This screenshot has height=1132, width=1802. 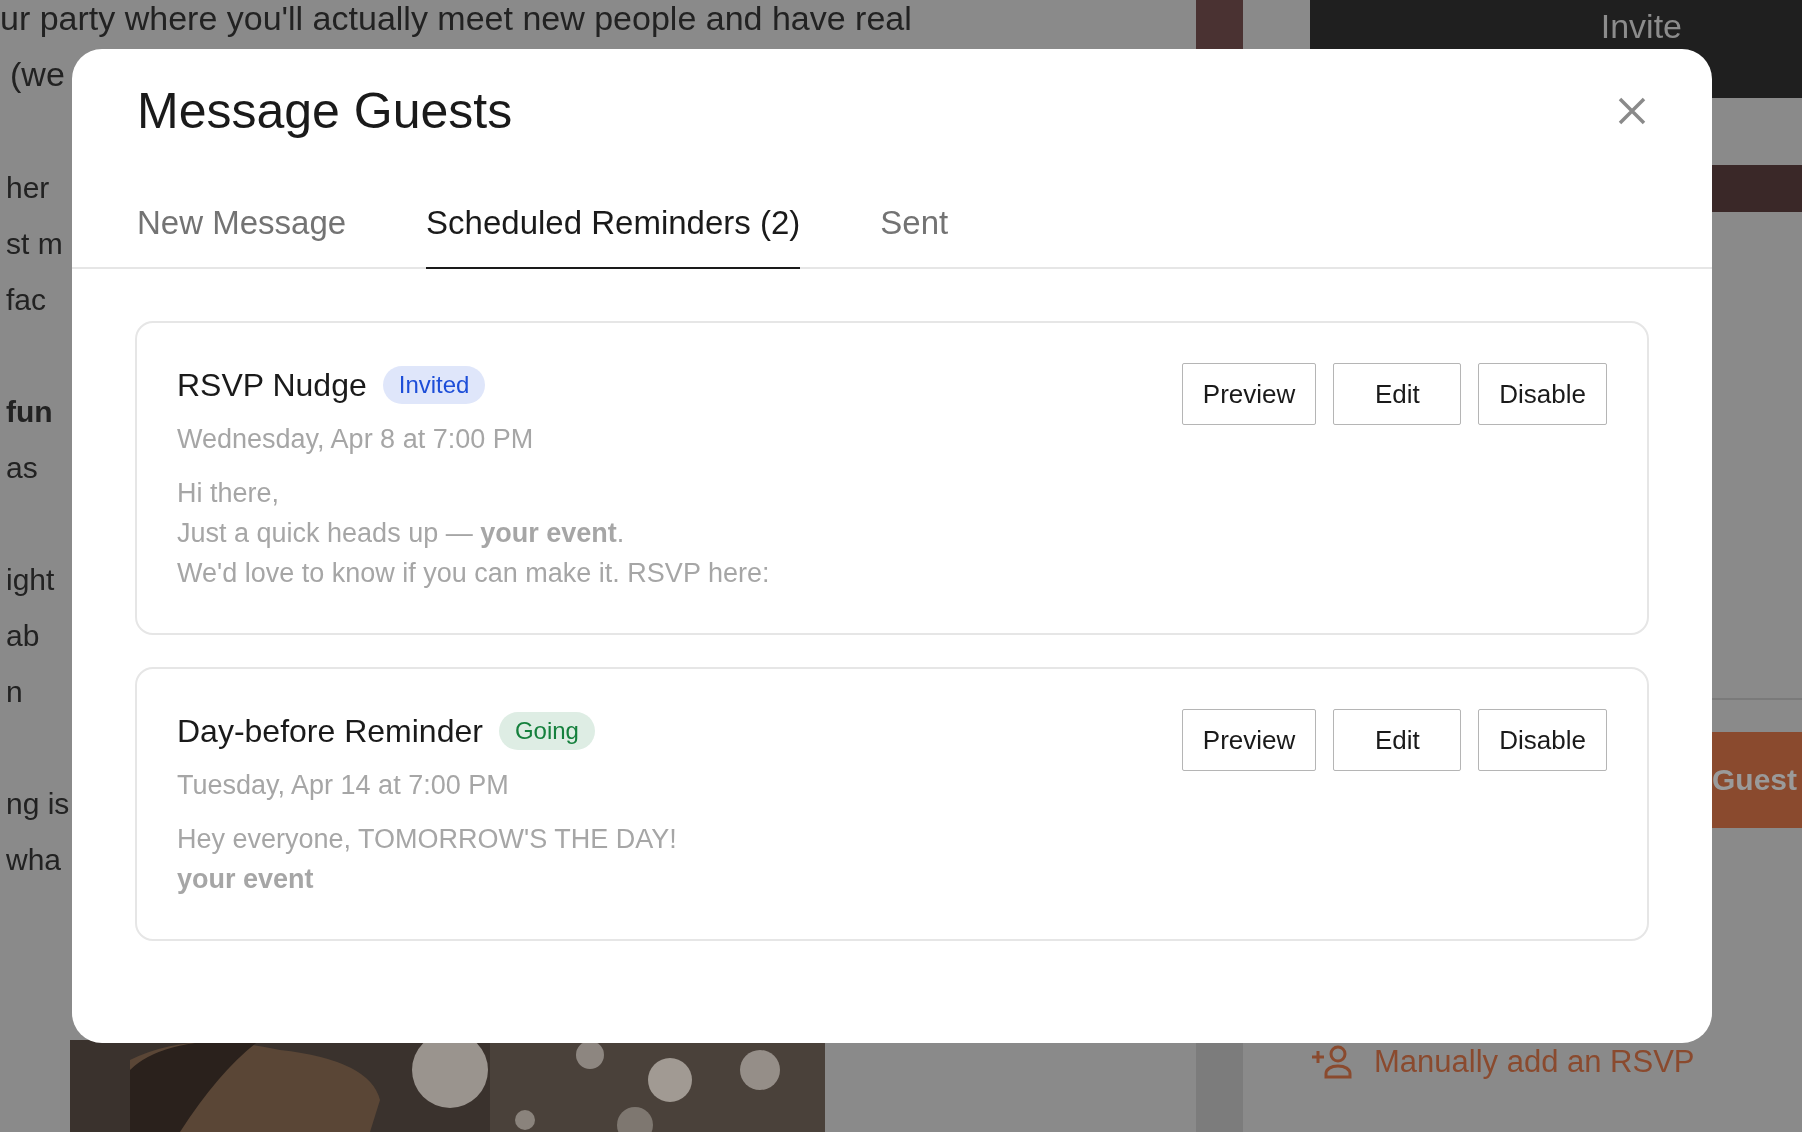 What do you see at coordinates (37, 74) in the screenshot?
I see `paragraph-text: (we` at bounding box center [37, 74].